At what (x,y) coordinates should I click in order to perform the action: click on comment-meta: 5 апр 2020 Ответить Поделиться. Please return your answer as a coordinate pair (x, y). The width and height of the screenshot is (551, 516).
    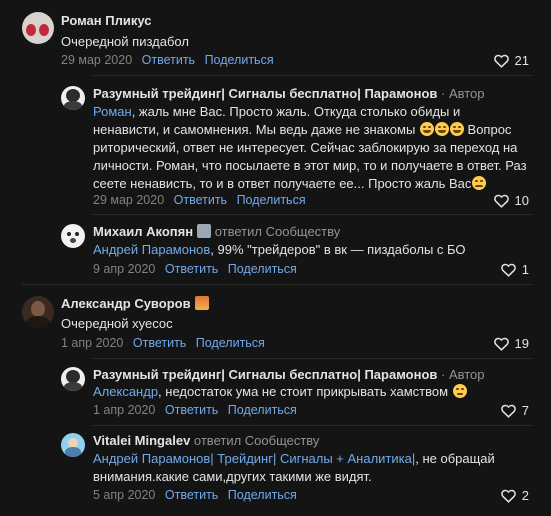
    Looking at the image, I should click on (195, 495).